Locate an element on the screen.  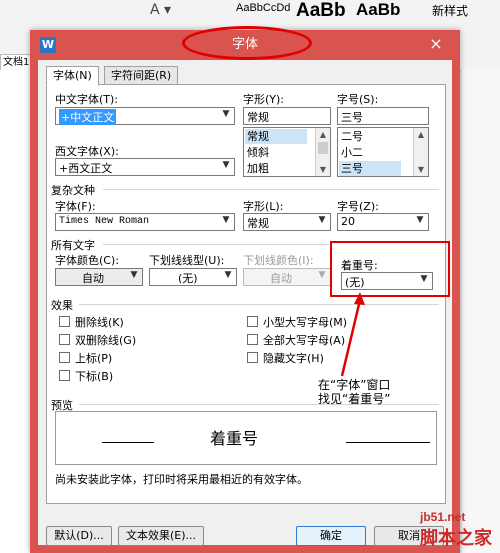
complex-font-select: Times New Roman ▼ is located at coordinates (145, 222).